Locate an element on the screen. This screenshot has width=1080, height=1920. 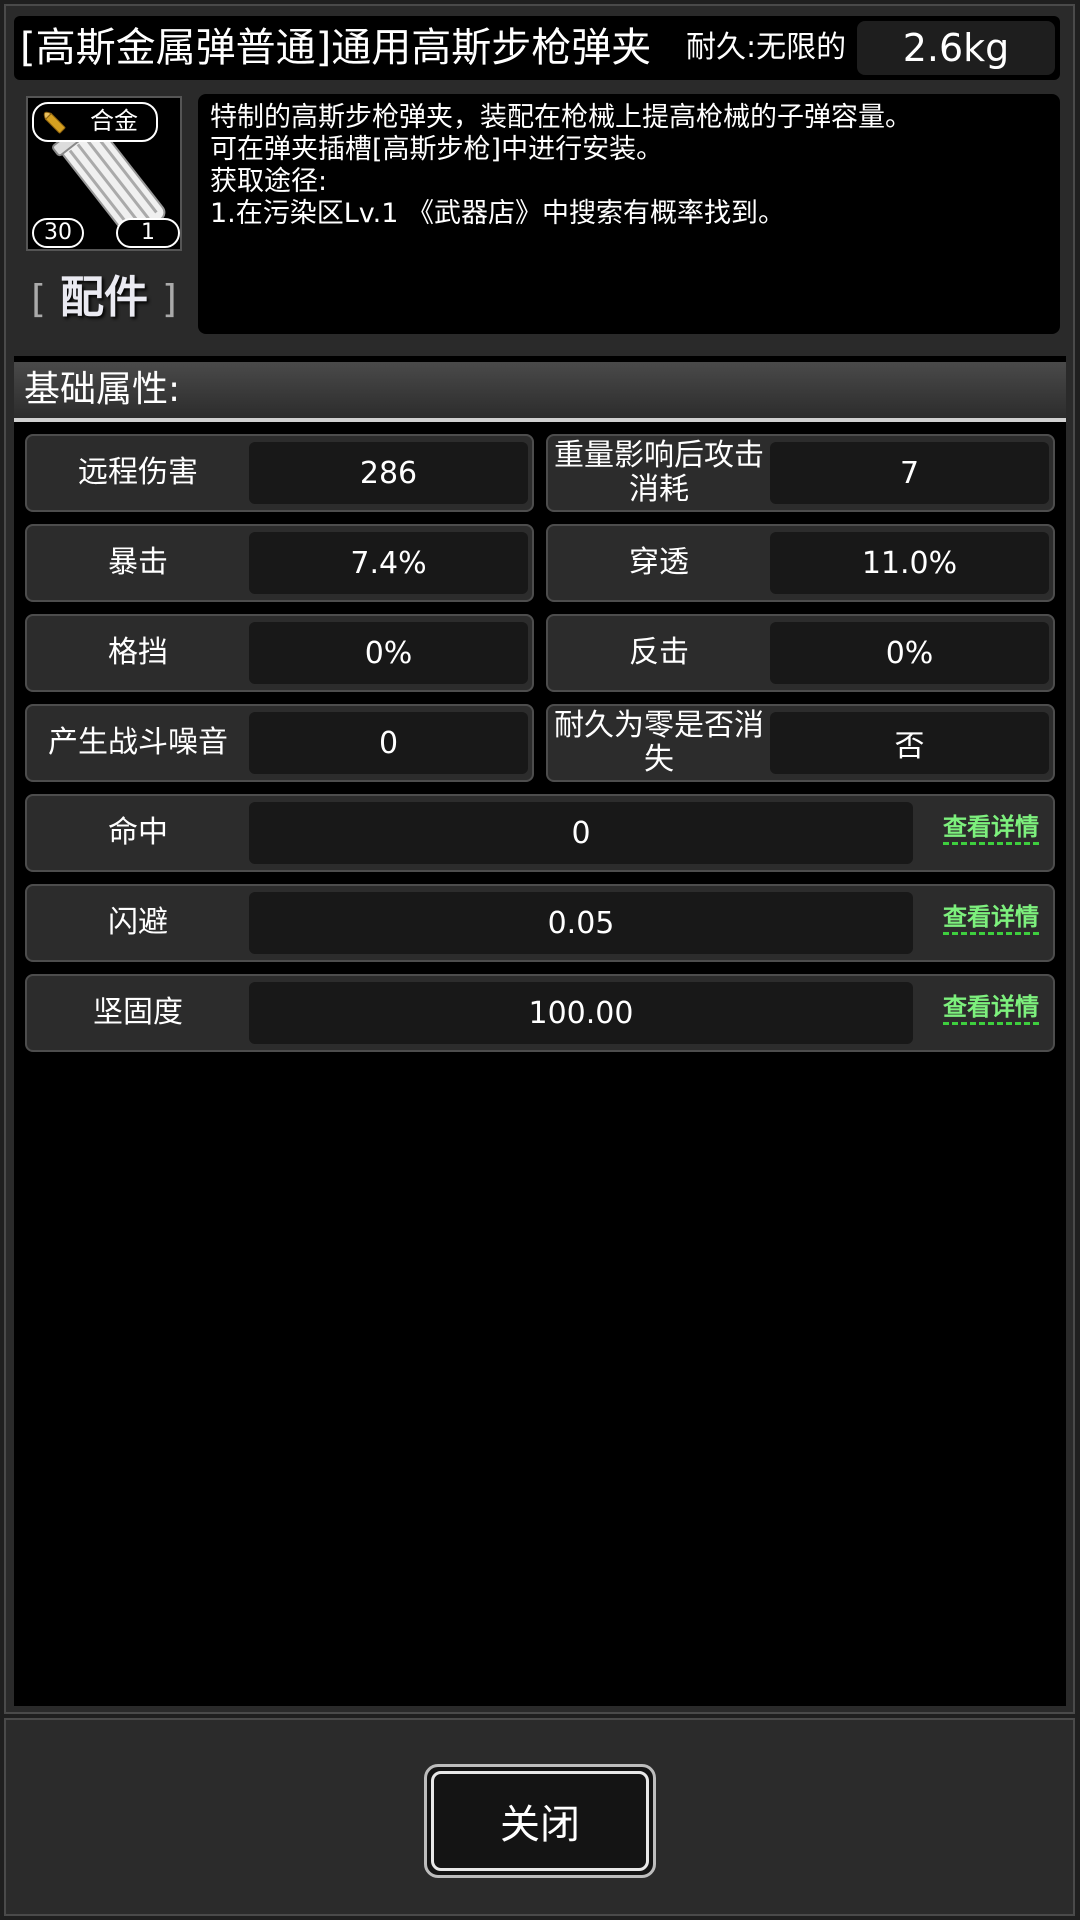
view-details-link-hit: 查看详情 is located at coordinates (991, 828).